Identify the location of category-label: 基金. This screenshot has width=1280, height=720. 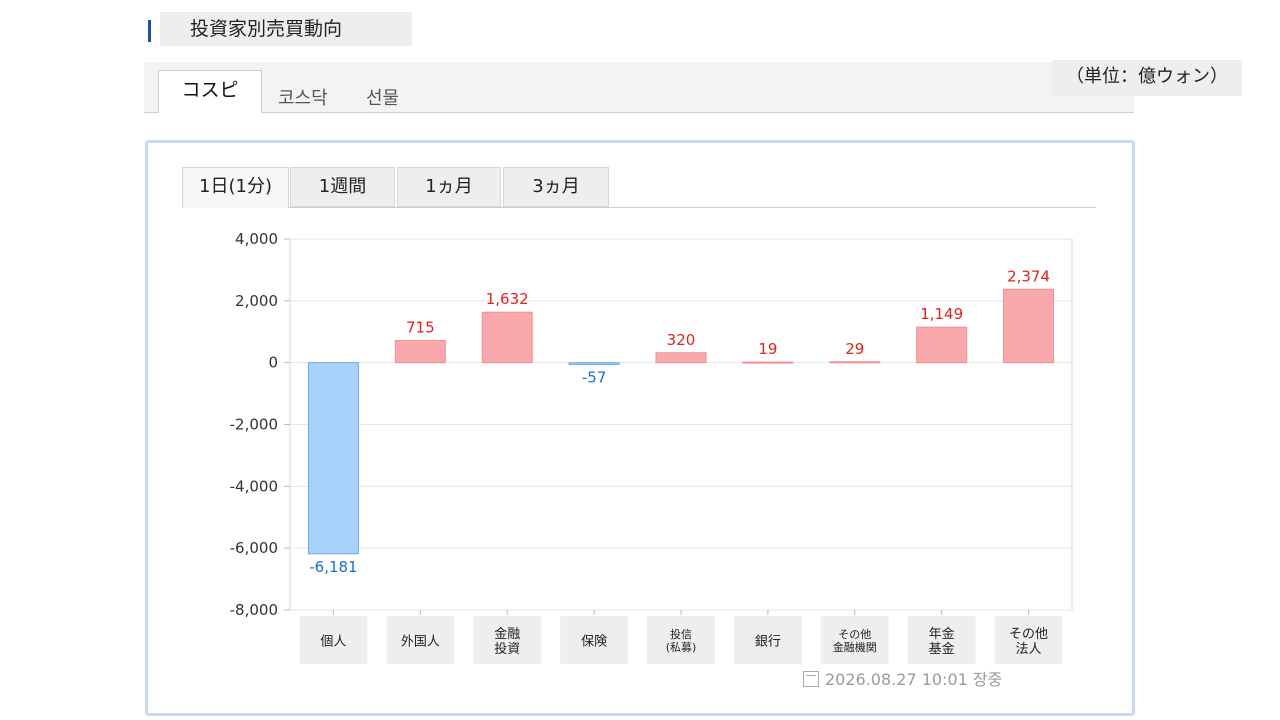
(942, 649).